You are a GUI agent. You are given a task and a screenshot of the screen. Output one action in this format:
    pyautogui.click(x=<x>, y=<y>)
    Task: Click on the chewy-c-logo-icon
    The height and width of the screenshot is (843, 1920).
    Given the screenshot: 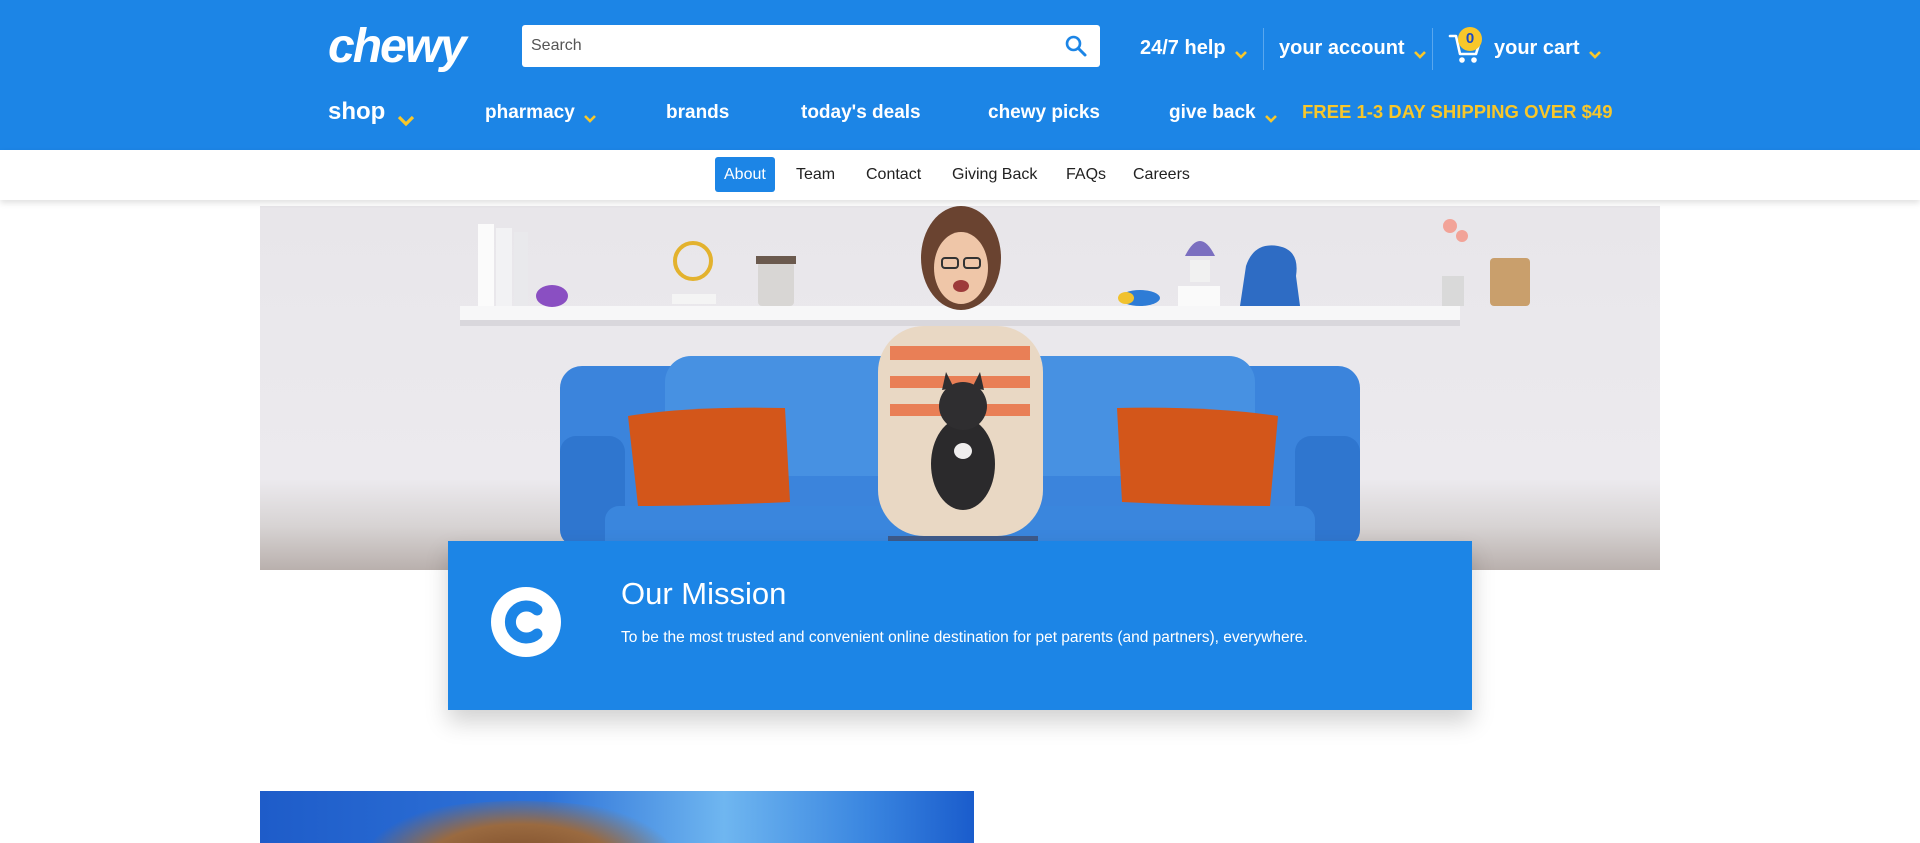 What is the action you would take?
    pyautogui.click(x=526, y=622)
    